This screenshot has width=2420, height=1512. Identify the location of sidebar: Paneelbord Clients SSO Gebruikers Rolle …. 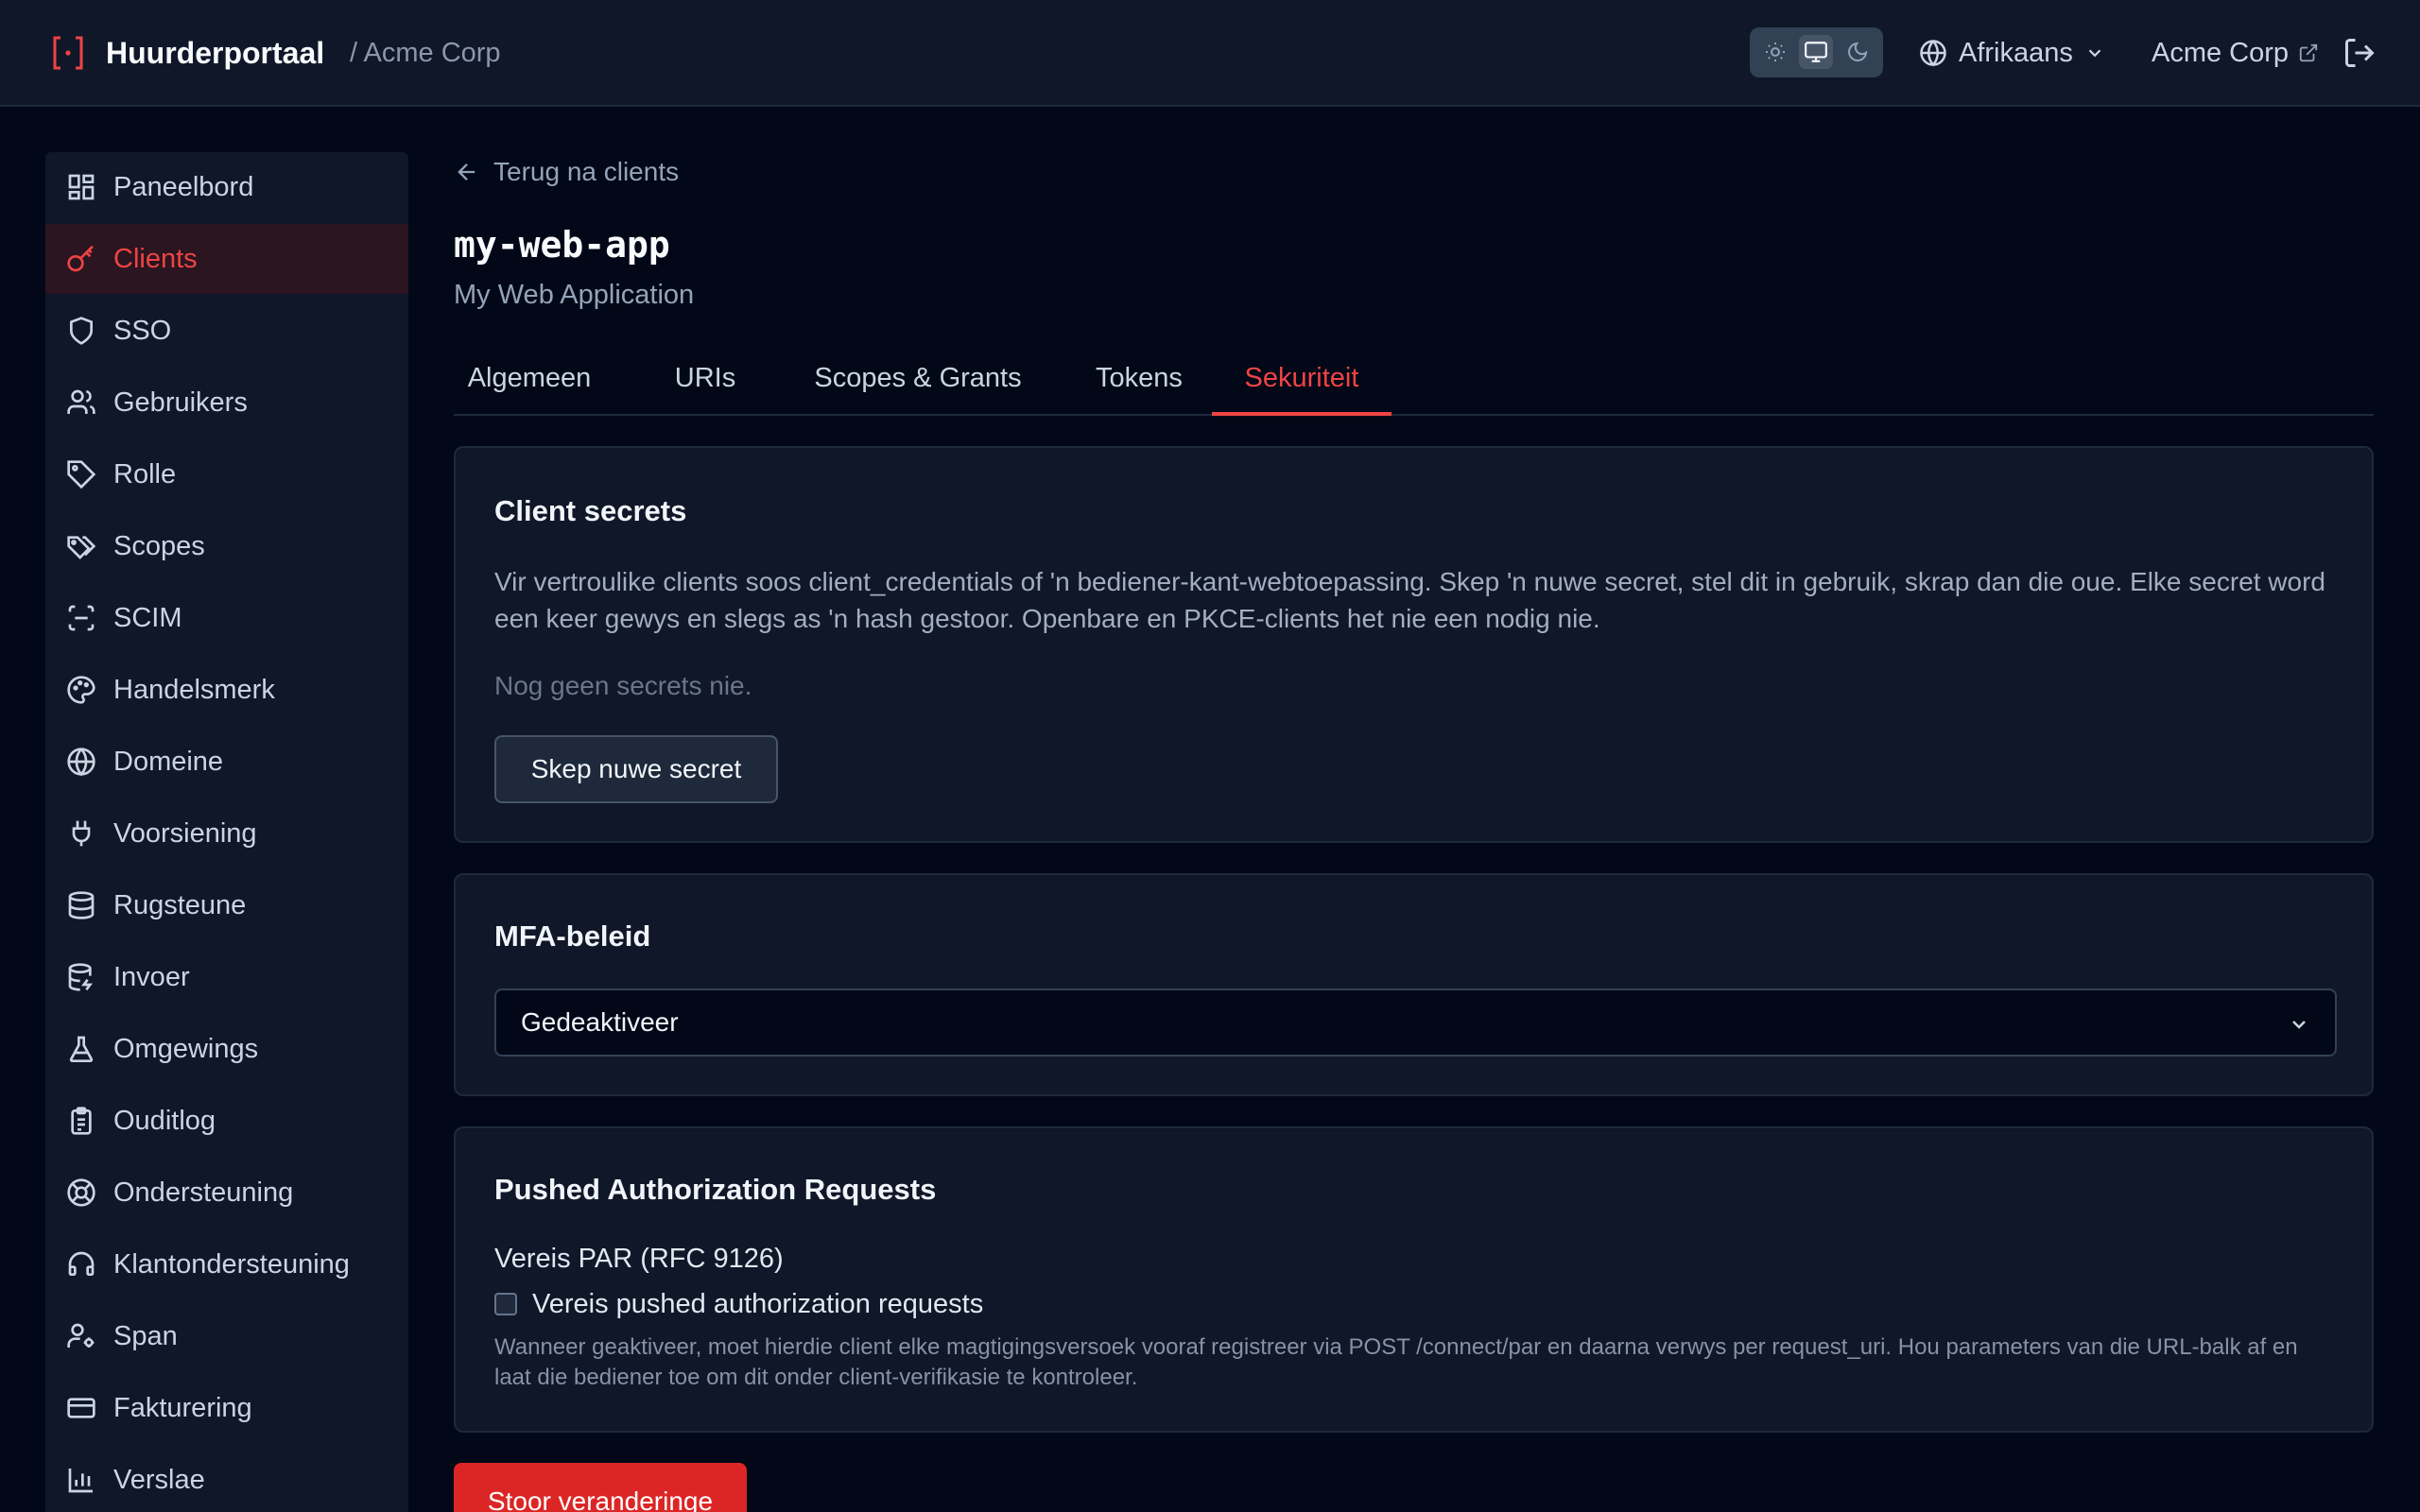
(226, 832).